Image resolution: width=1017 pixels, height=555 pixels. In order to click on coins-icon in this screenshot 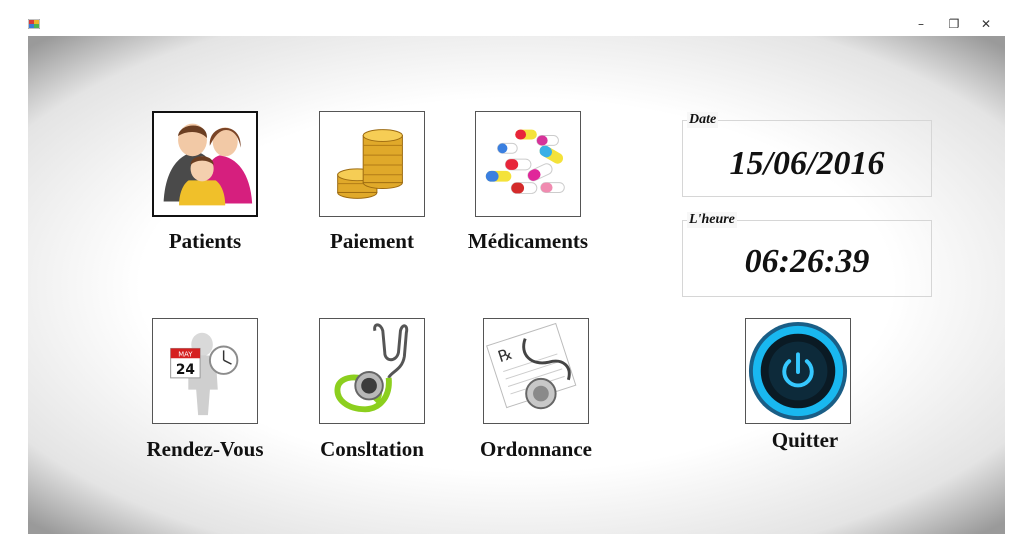, I will do `click(370, 164)`.